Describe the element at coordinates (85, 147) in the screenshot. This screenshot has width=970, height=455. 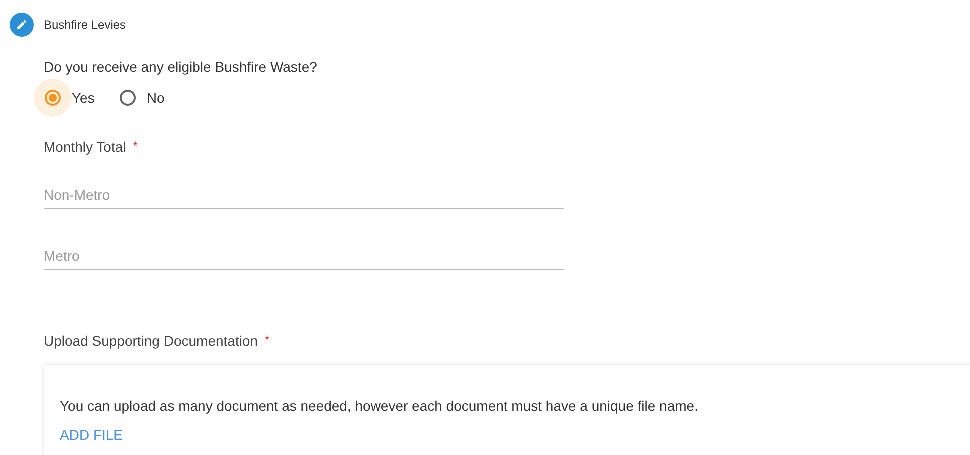
I see `field-label: Monthly Total` at that location.